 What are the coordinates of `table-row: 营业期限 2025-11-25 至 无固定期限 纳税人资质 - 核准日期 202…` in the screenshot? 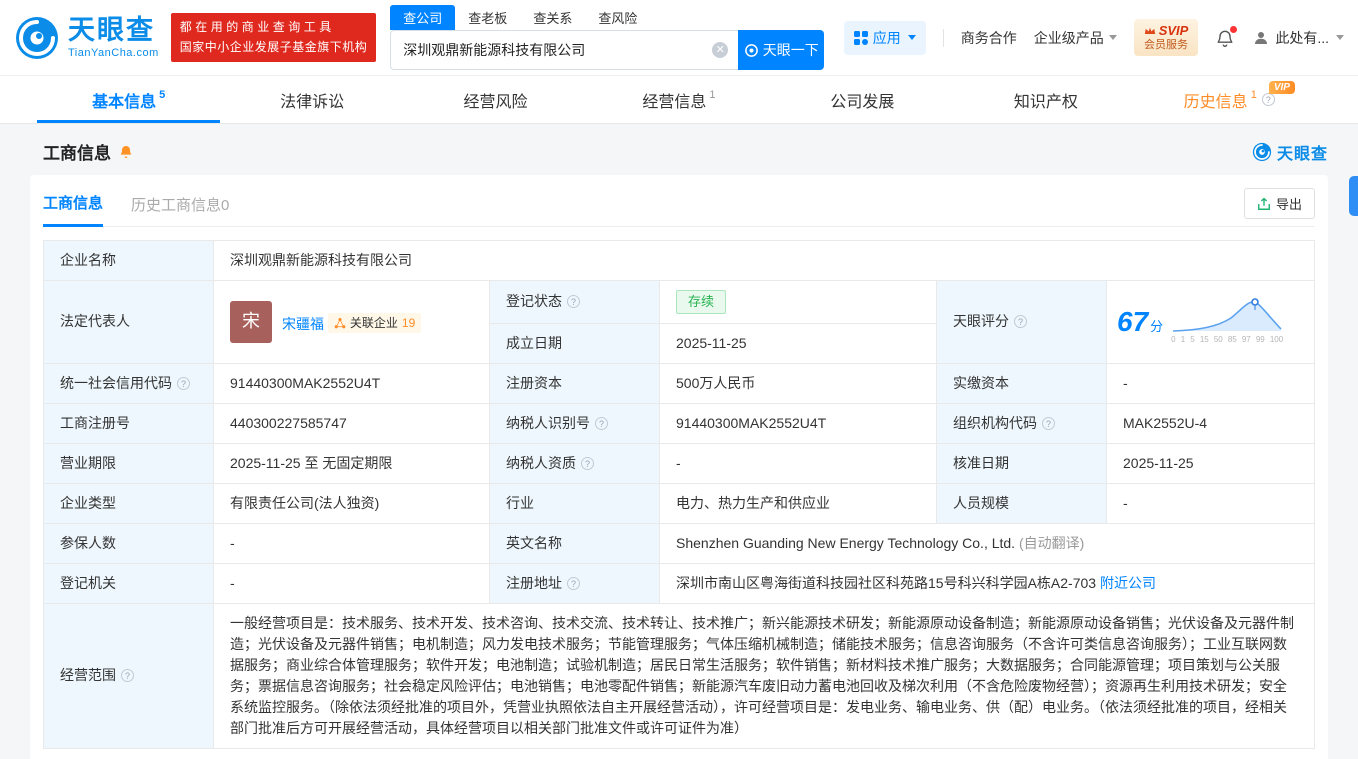 It's located at (679, 463).